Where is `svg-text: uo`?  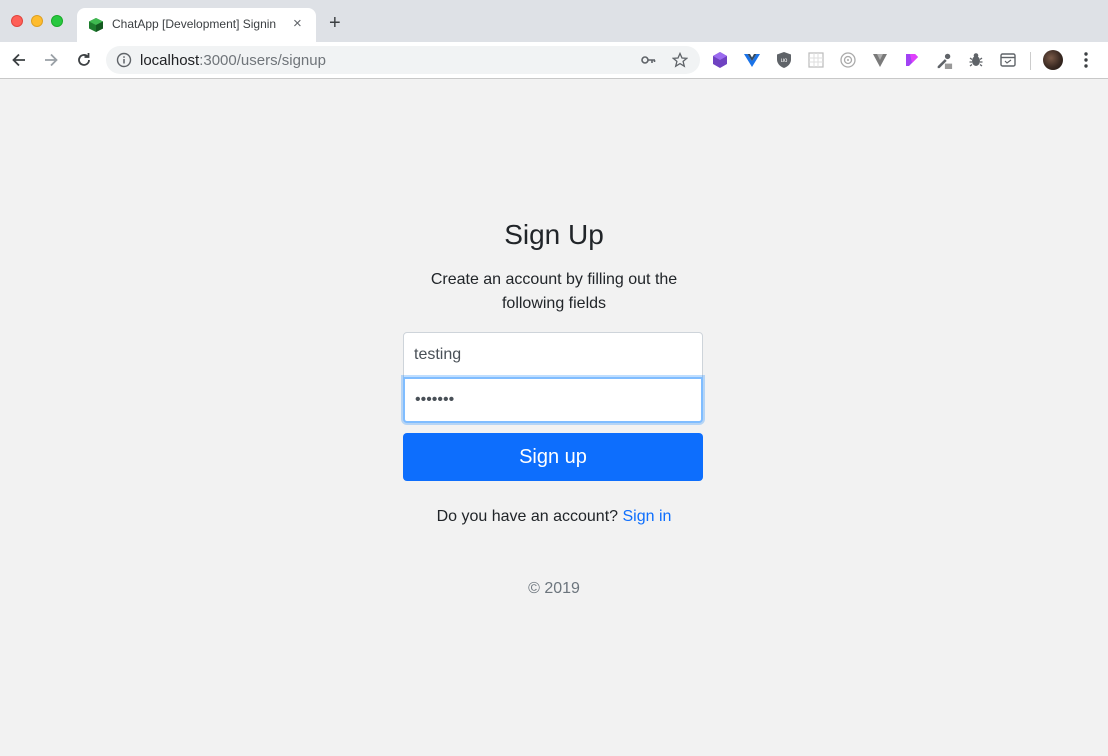
svg-text: uo is located at coordinates (784, 61).